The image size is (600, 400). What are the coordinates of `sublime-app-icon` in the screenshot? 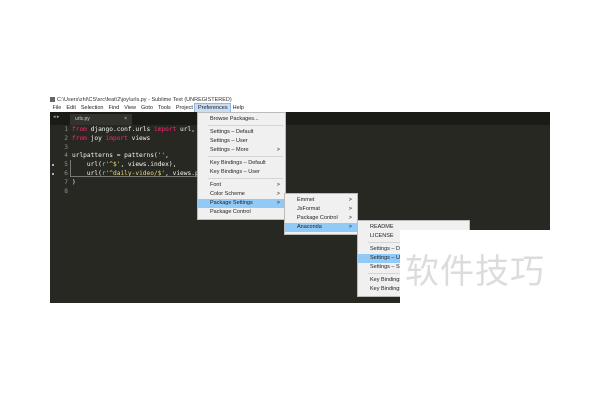 It's located at (52, 99).